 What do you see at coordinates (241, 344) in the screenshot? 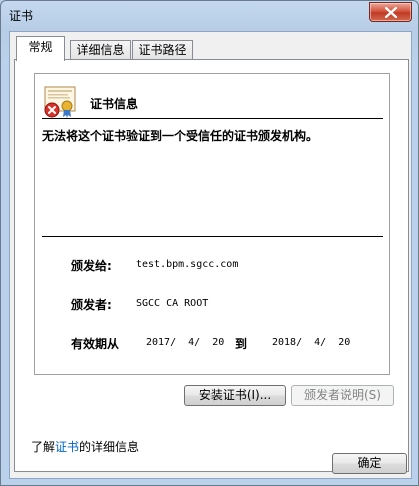
I see `validity-to-label: 到` at bounding box center [241, 344].